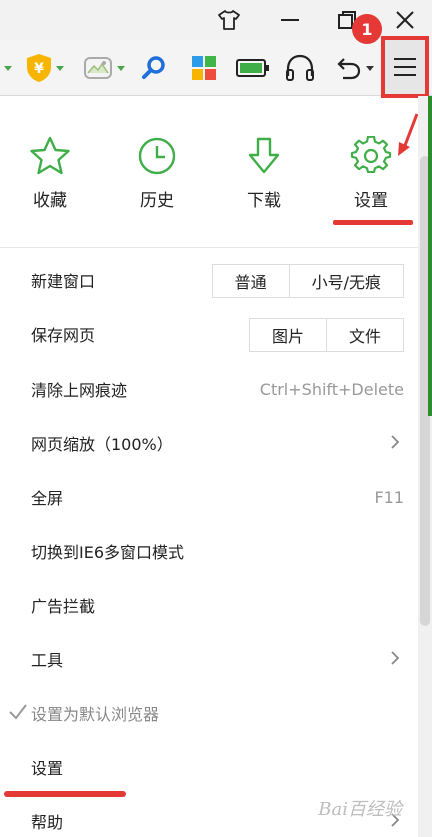 Image resolution: width=432 pixels, height=837 pixels. What do you see at coordinates (365, 335) in the screenshot?
I see `save-as-file-button: 文件` at bounding box center [365, 335].